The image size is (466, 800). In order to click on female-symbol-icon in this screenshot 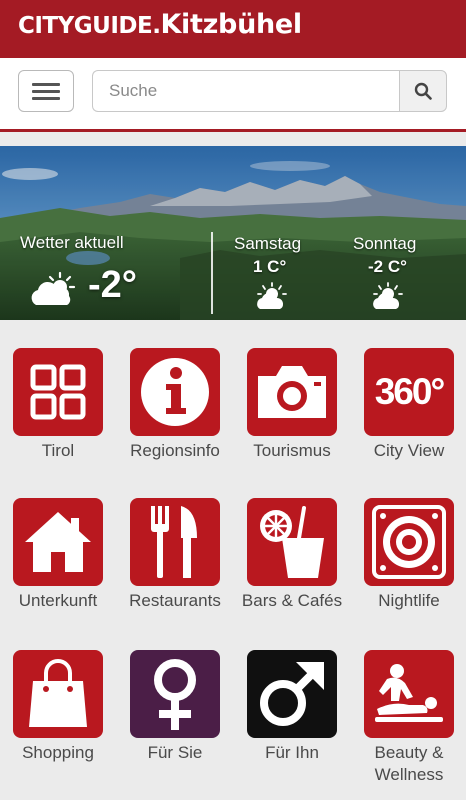, I will do `click(175, 694)`.